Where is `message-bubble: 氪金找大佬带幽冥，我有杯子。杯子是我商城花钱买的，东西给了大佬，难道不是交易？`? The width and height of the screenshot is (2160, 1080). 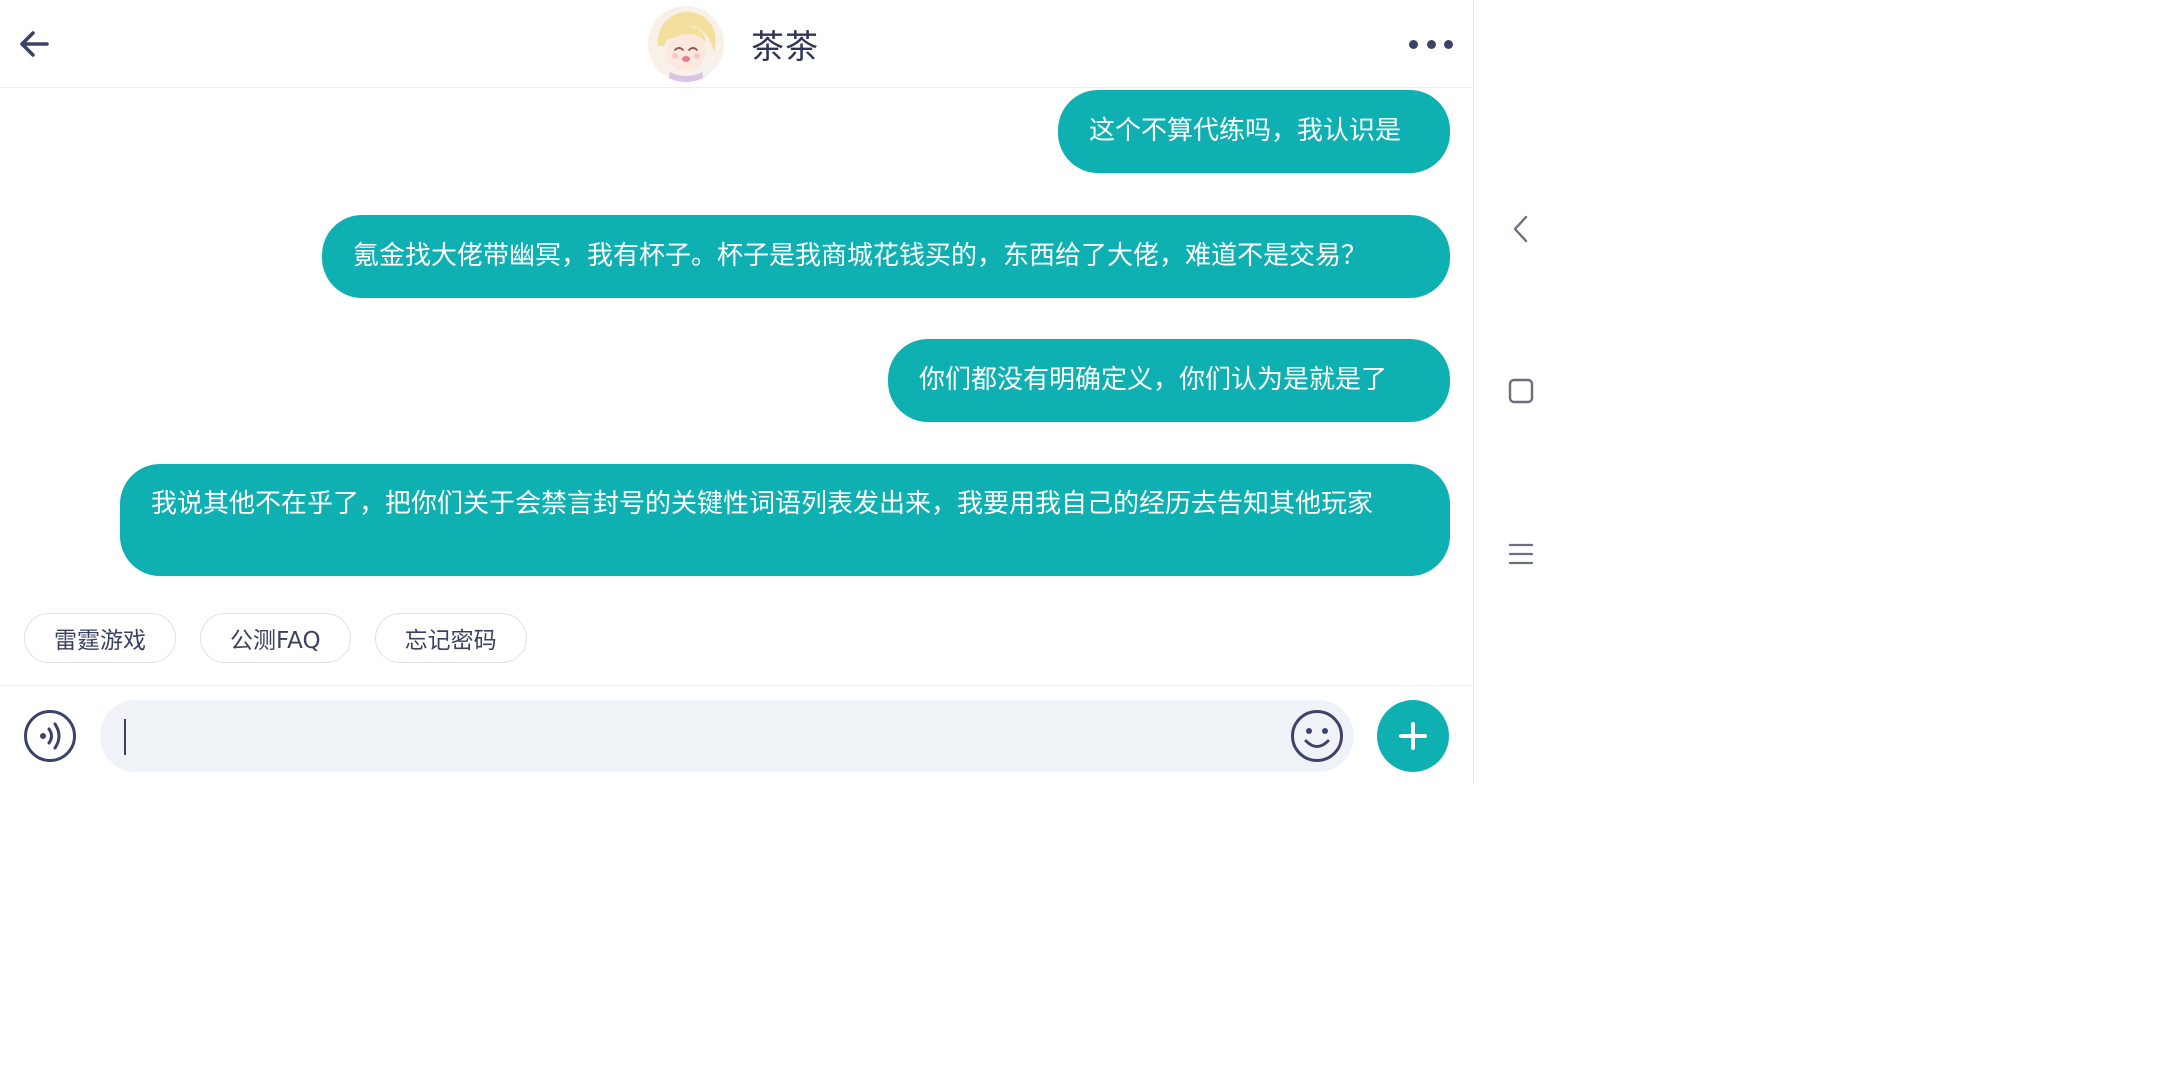 message-bubble: 氪金找大佬带幽冥，我有杯子。杯子是我商城花钱买的，东西给了大佬，难道不是交易？ is located at coordinates (886, 256).